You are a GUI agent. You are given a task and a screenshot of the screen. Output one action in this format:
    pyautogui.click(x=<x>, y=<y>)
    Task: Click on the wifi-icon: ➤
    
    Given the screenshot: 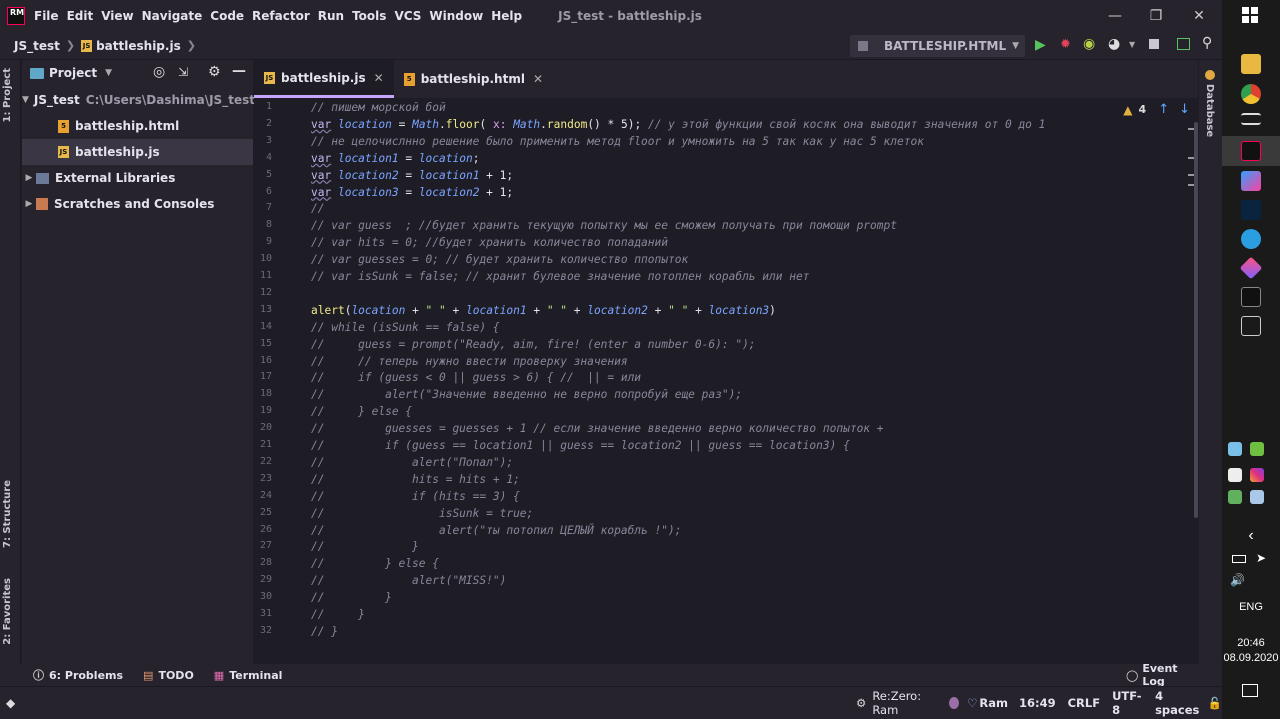 What is the action you would take?
    pyautogui.click(x=1261, y=558)
    